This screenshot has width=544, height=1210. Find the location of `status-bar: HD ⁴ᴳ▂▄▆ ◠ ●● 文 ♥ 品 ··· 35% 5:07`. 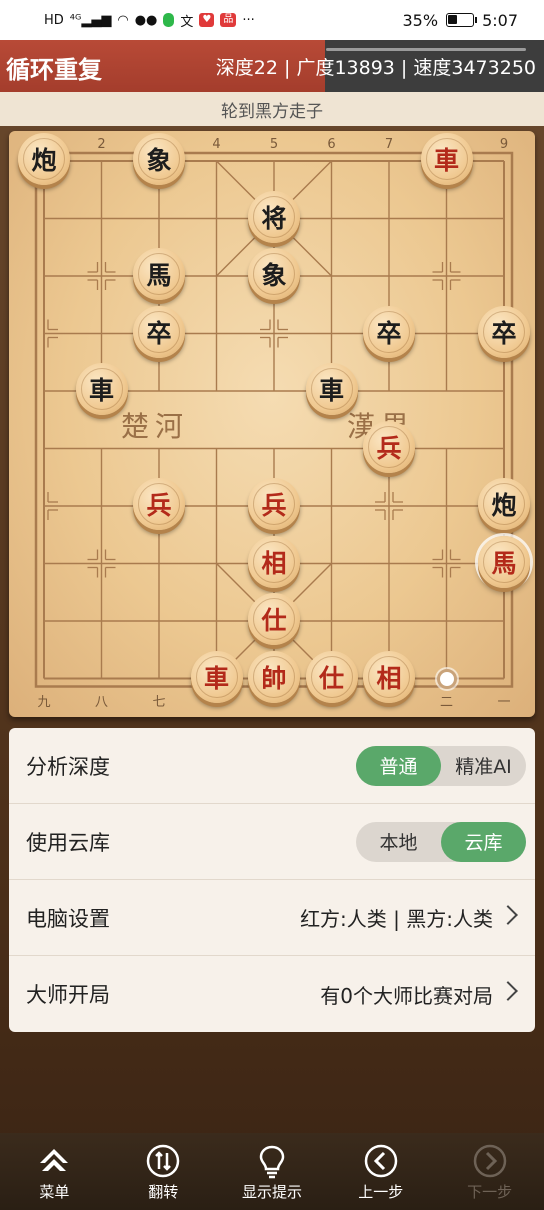

status-bar: HD ⁴ᴳ▂▄▆ ◠ ●● 文 ♥ 品 ··· 35% 5:07 is located at coordinates (272, 20).